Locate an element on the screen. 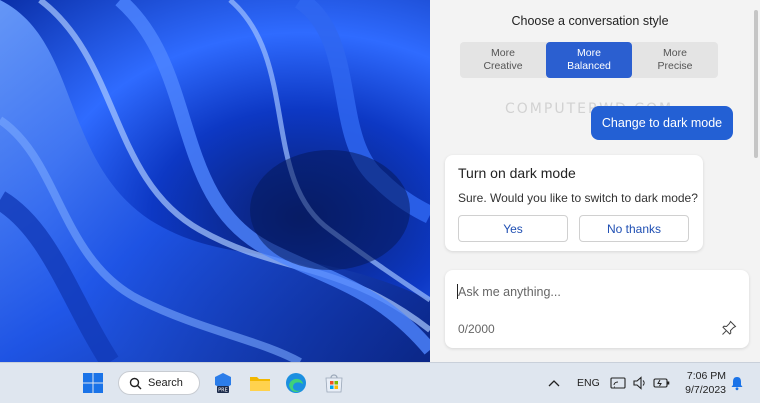  svg-text: PRE is located at coordinates (223, 391).